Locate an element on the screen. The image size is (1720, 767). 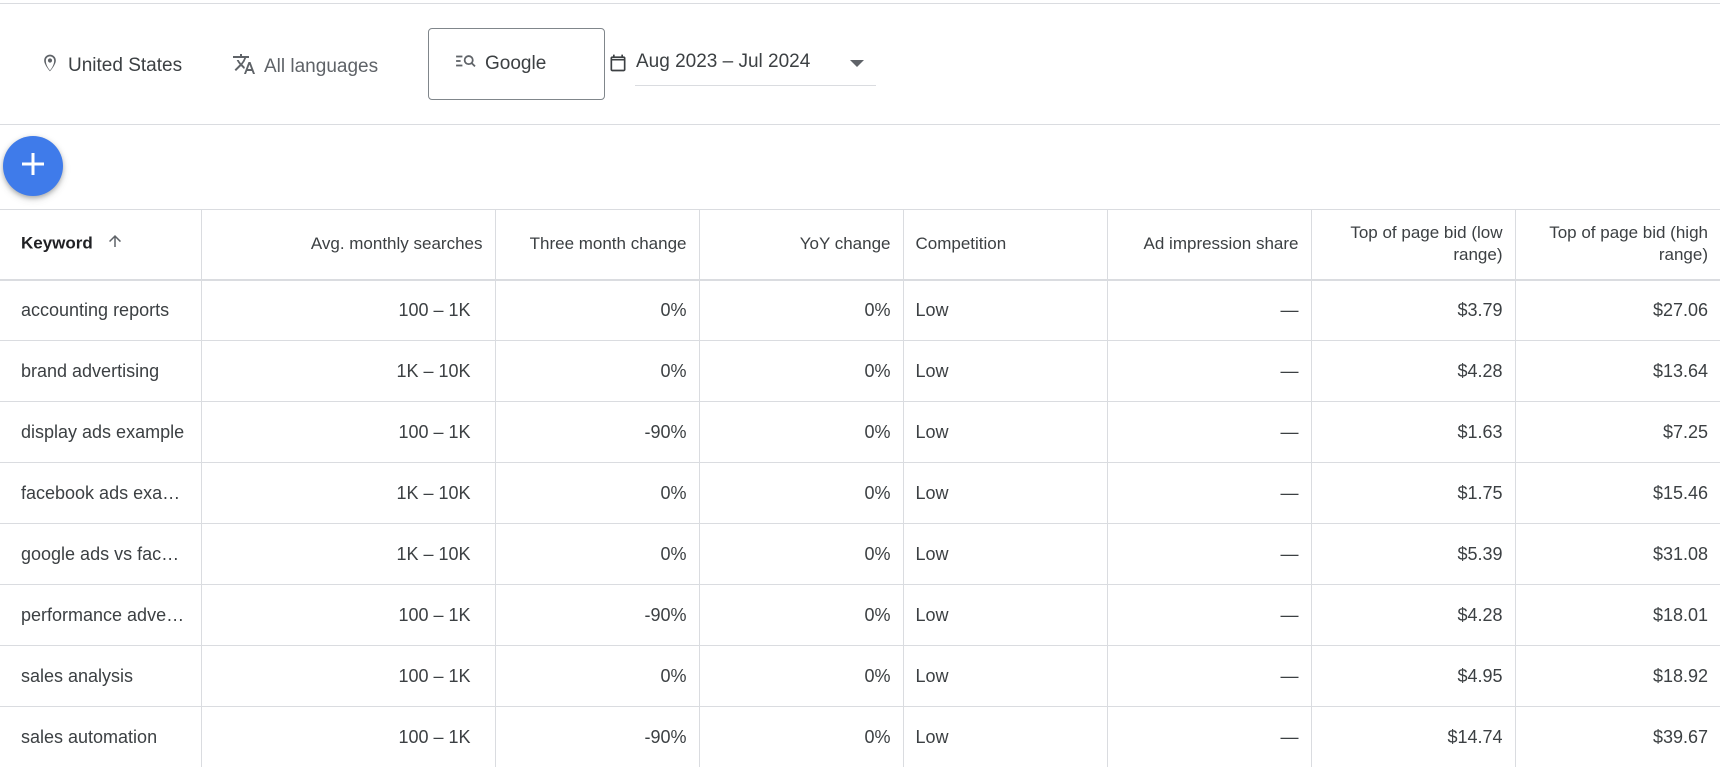
language-filter: All languages is located at coordinates (305, 67).